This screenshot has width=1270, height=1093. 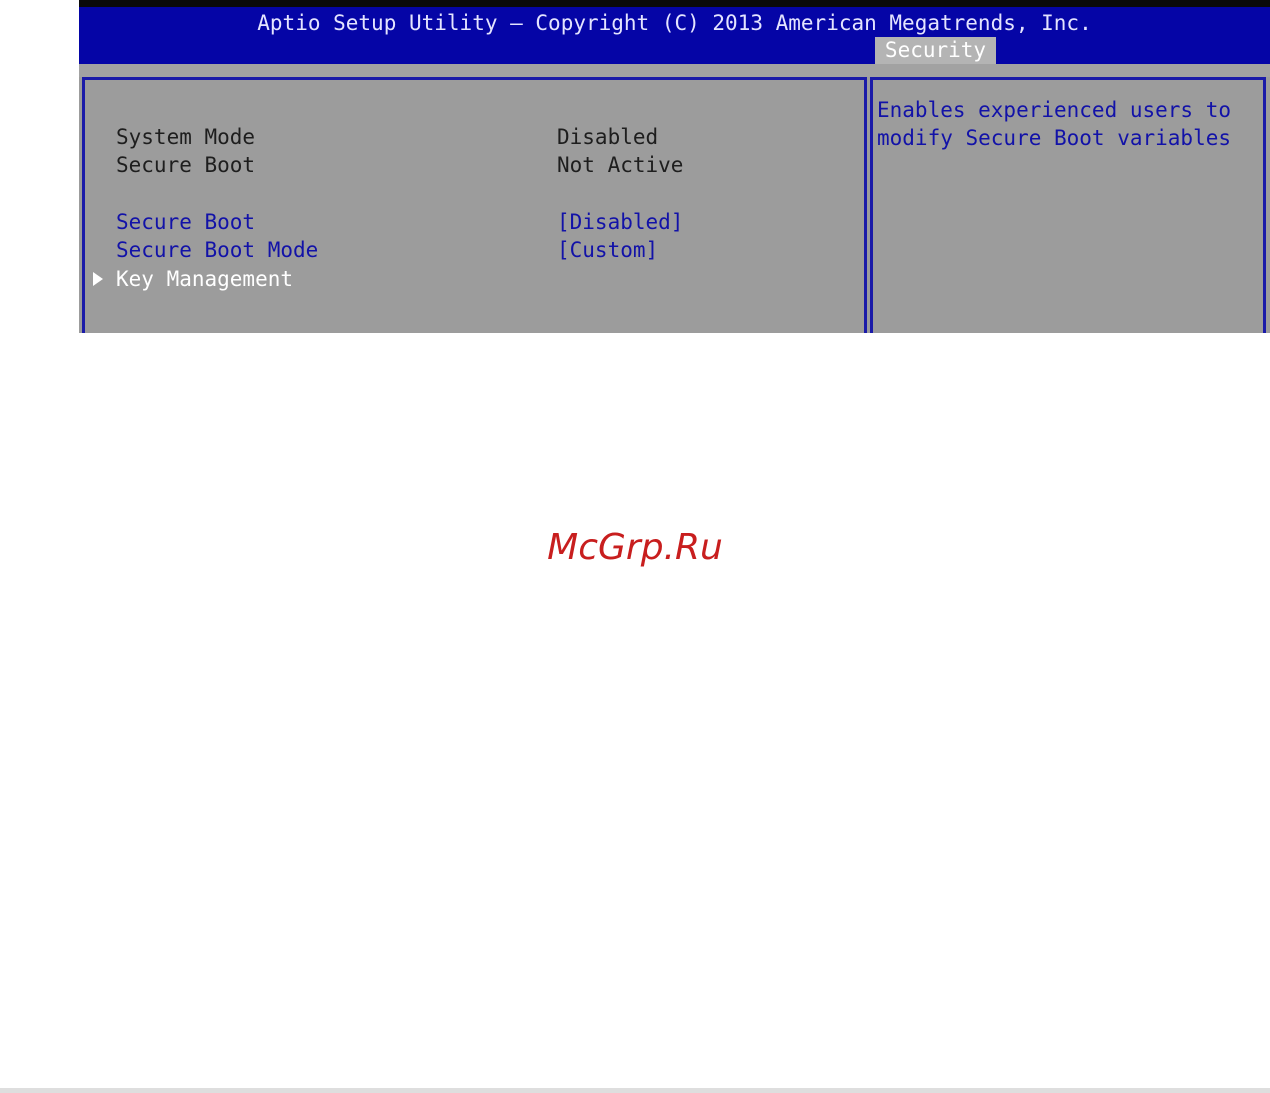 What do you see at coordinates (674, 70) in the screenshot?
I see `header-band` at bounding box center [674, 70].